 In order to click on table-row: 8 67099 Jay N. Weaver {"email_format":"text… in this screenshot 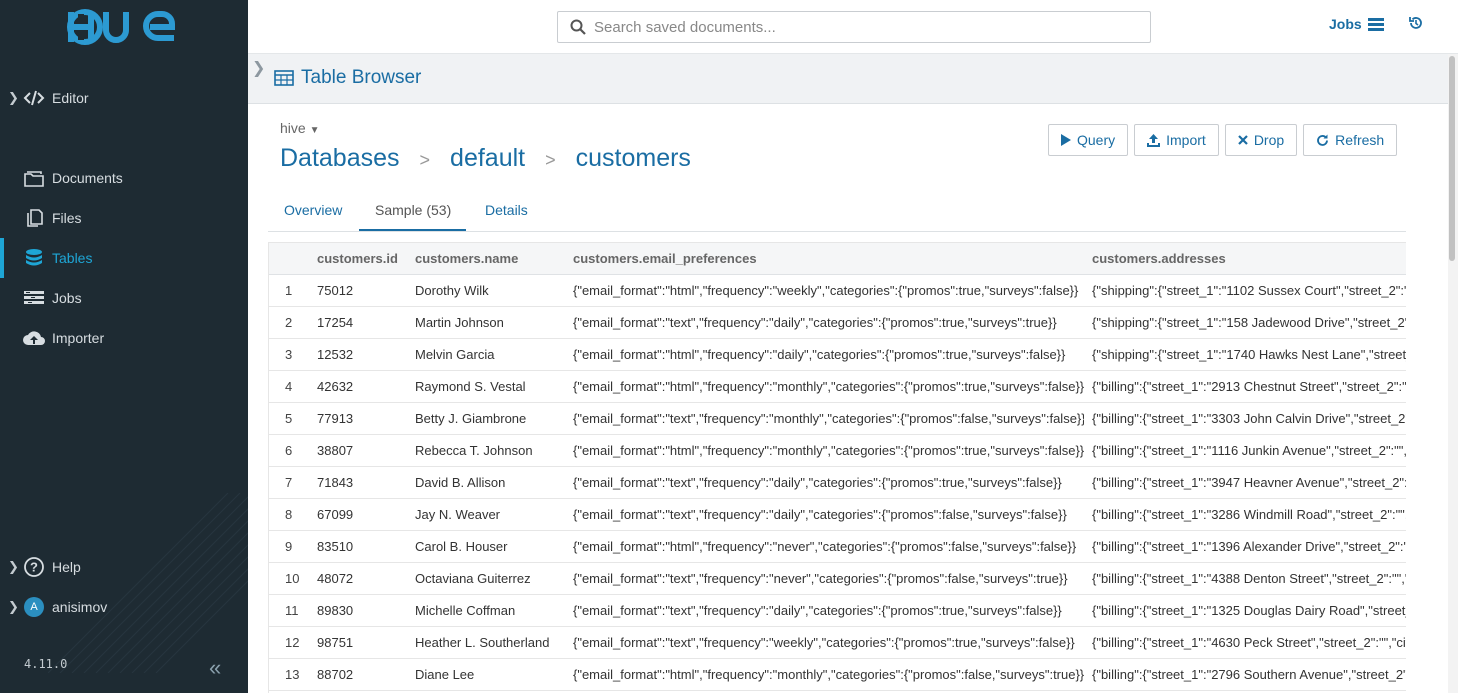, I will do `click(837, 514)`.